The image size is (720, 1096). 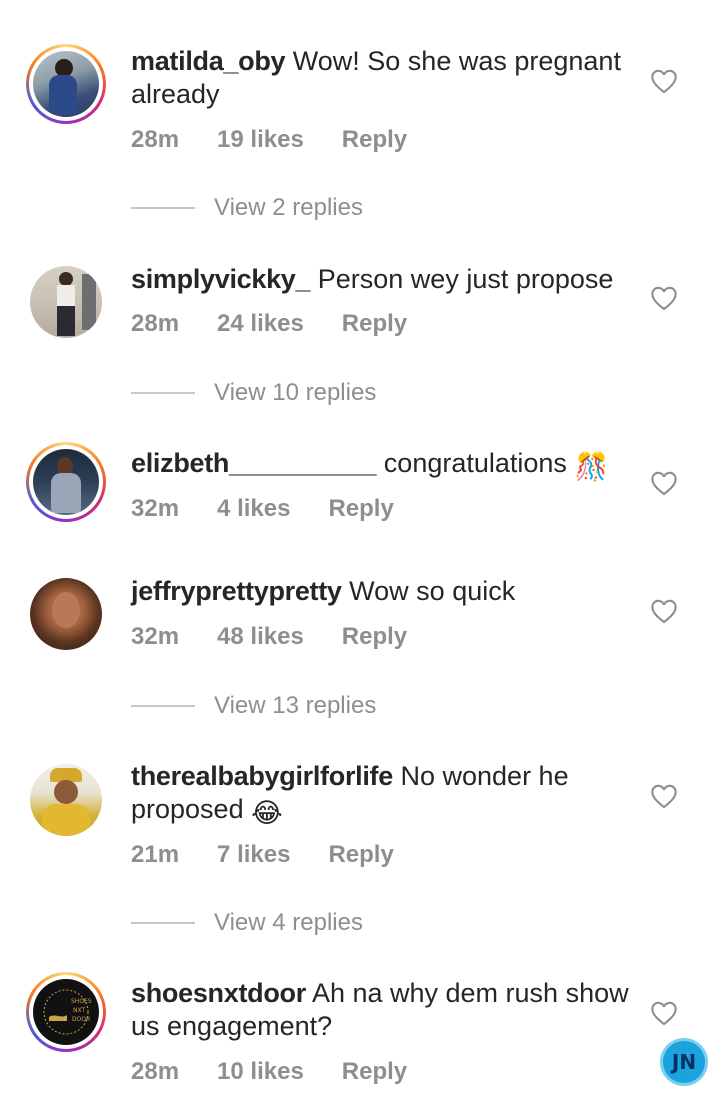 I want to click on laughing-emoji-icon: 😂, so click(x=267, y=813).